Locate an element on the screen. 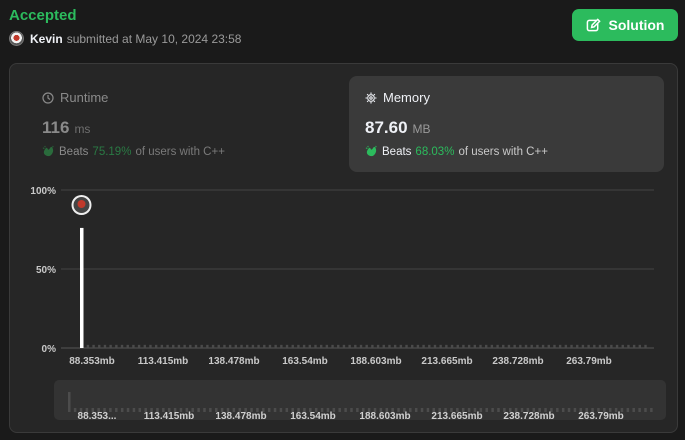  x-tick-label: 263.79mb is located at coordinates (589, 361).